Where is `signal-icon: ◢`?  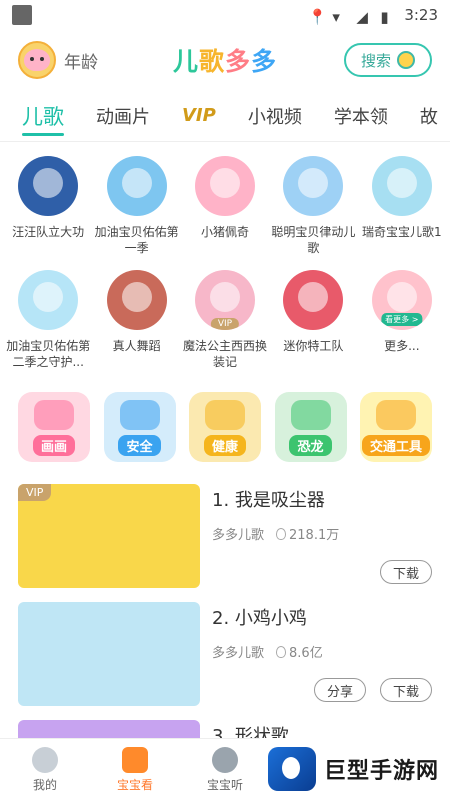
signal-icon: ◢ is located at coordinates (362, 17).